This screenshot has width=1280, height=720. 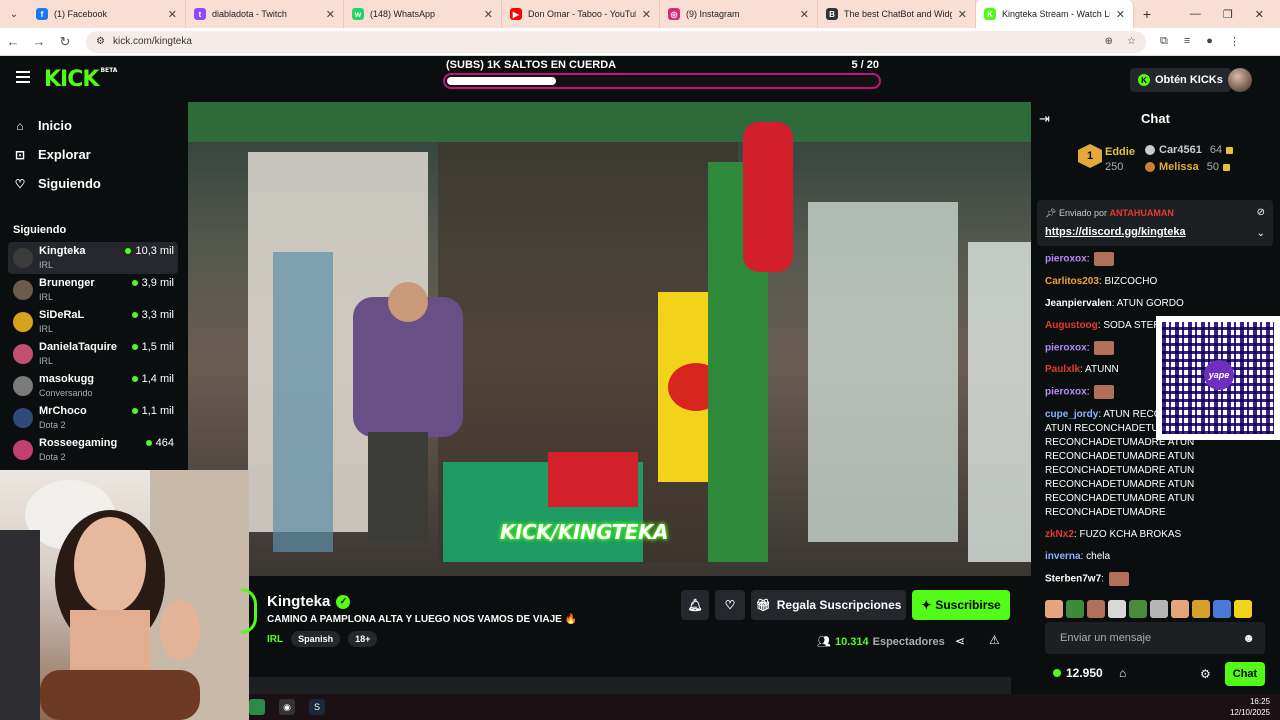 What do you see at coordinates (739, 14) in the screenshot?
I see `browser-tab: ◎ (9) Instagram ✕` at bounding box center [739, 14].